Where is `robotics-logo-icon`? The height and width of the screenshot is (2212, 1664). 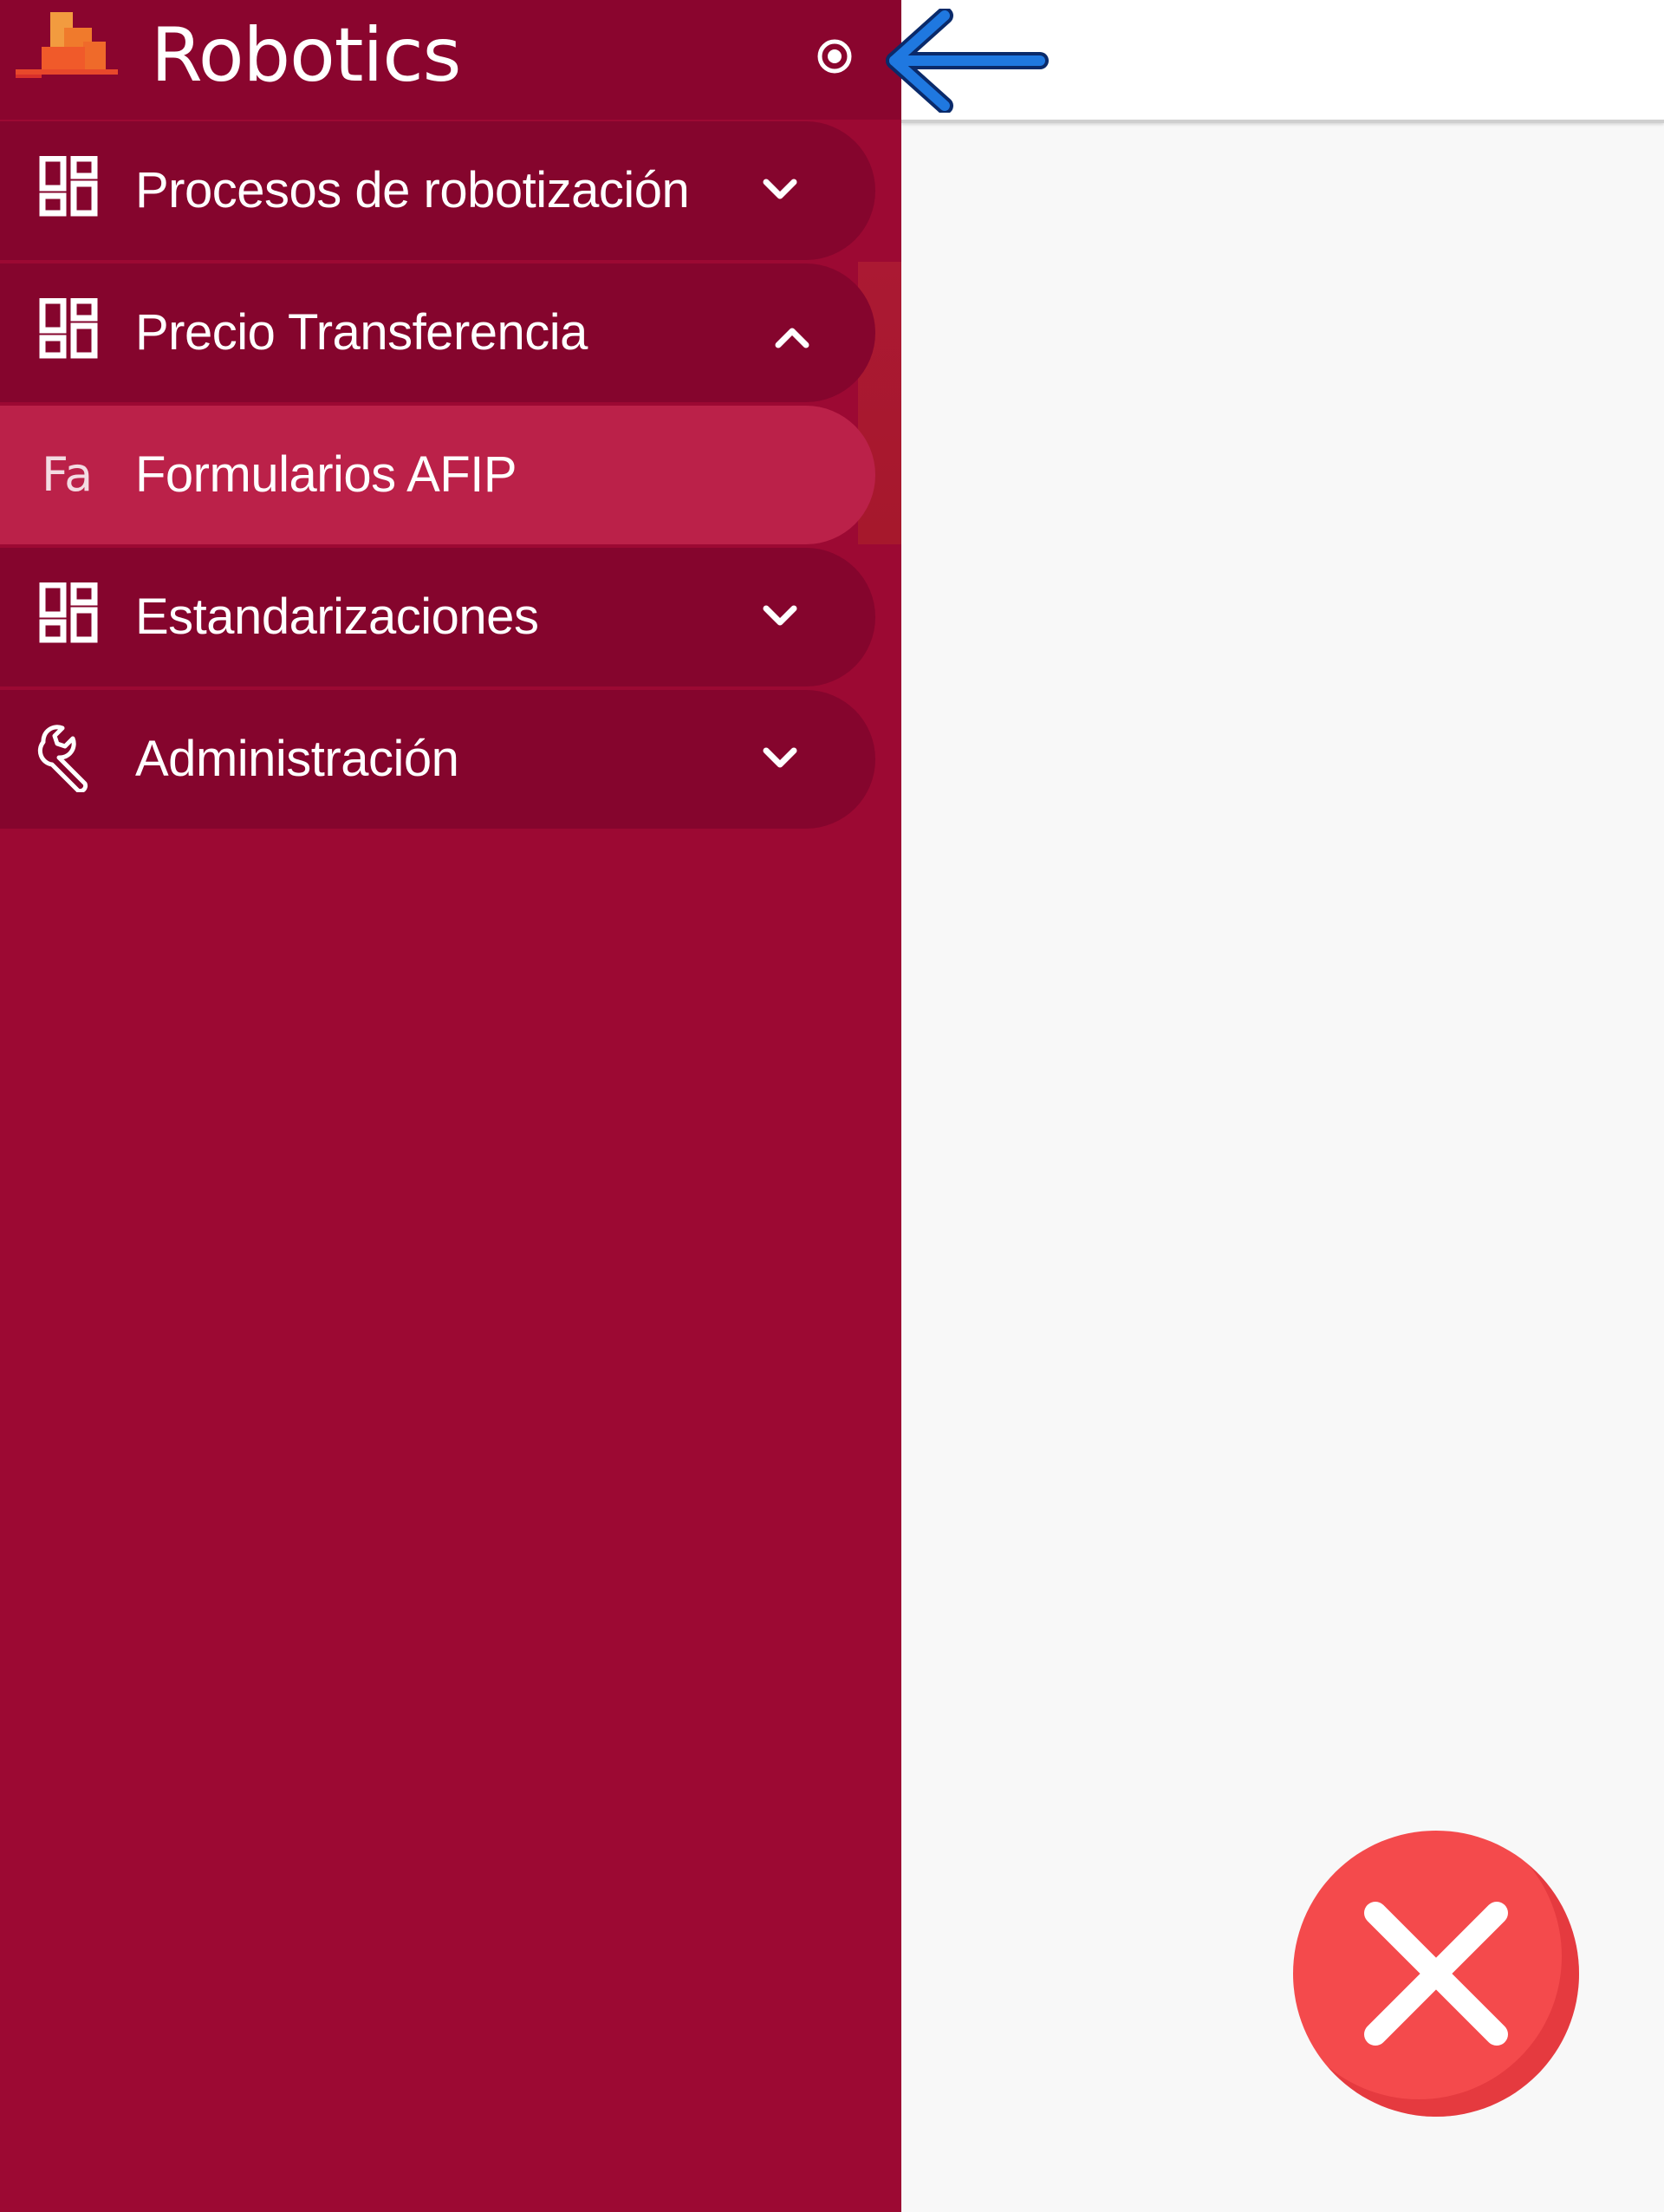 robotics-logo-icon is located at coordinates (67, 45).